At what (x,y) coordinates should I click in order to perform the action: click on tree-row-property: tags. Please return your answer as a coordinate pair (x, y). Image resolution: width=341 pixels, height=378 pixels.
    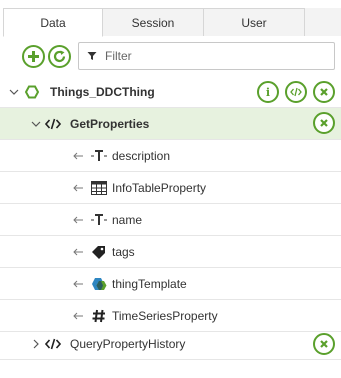
    Looking at the image, I should click on (170, 252).